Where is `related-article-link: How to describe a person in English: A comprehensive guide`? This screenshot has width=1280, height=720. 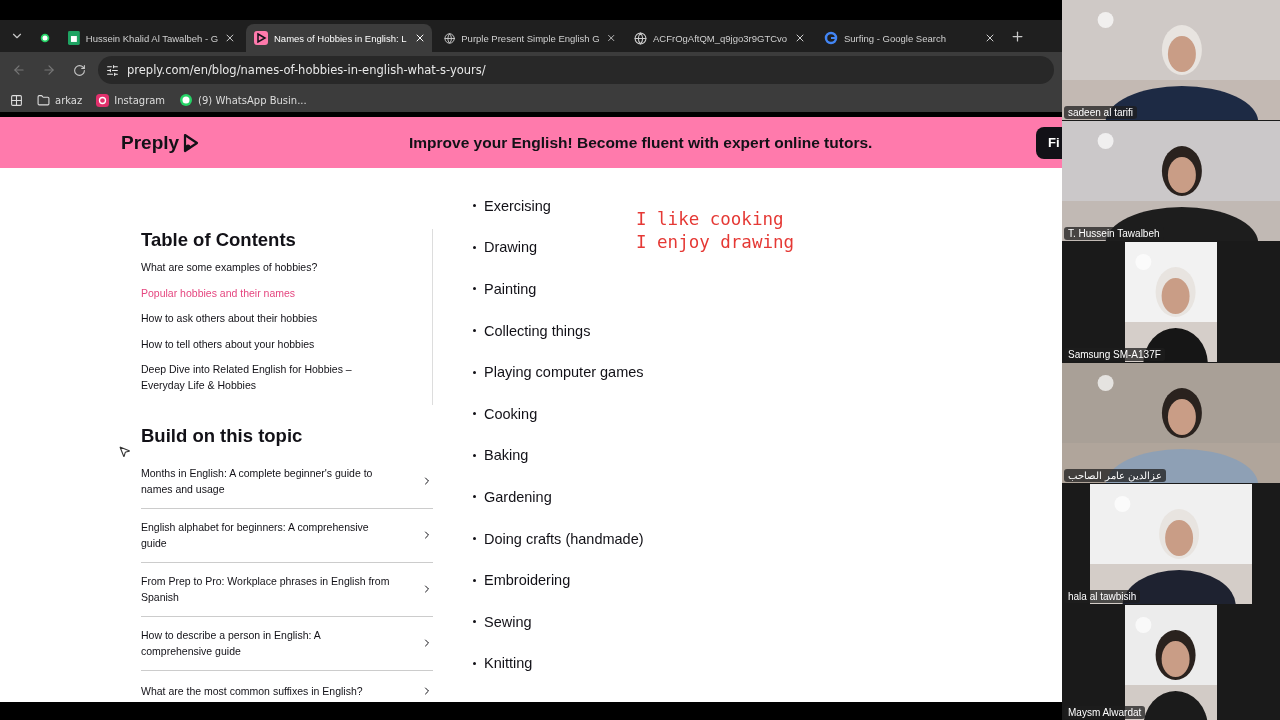 related-article-link: How to describe a person in English: A comprehensive guide is located at coordinates (287, 643).